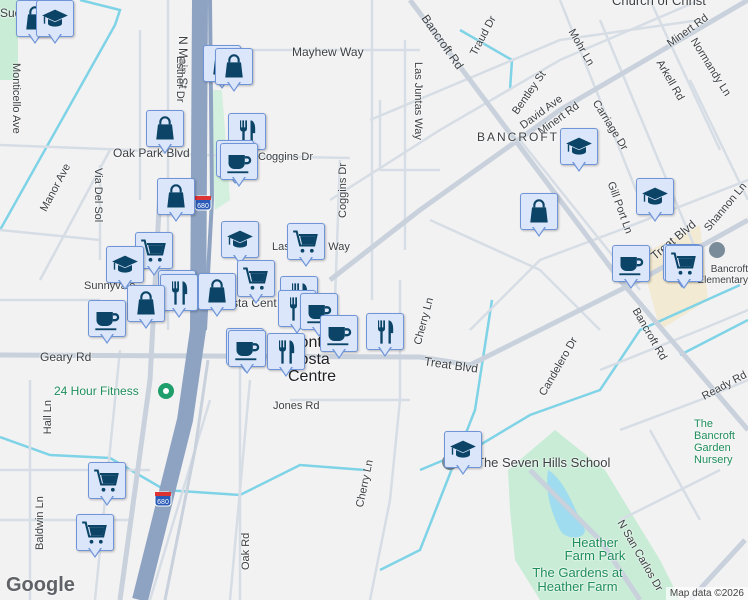 Image resolution: width=748 pixels, height=600 pixels. Describe the element at coordinates (418, 101) in the screenshot. I see `street-label: Las Juntas Way` at that location.